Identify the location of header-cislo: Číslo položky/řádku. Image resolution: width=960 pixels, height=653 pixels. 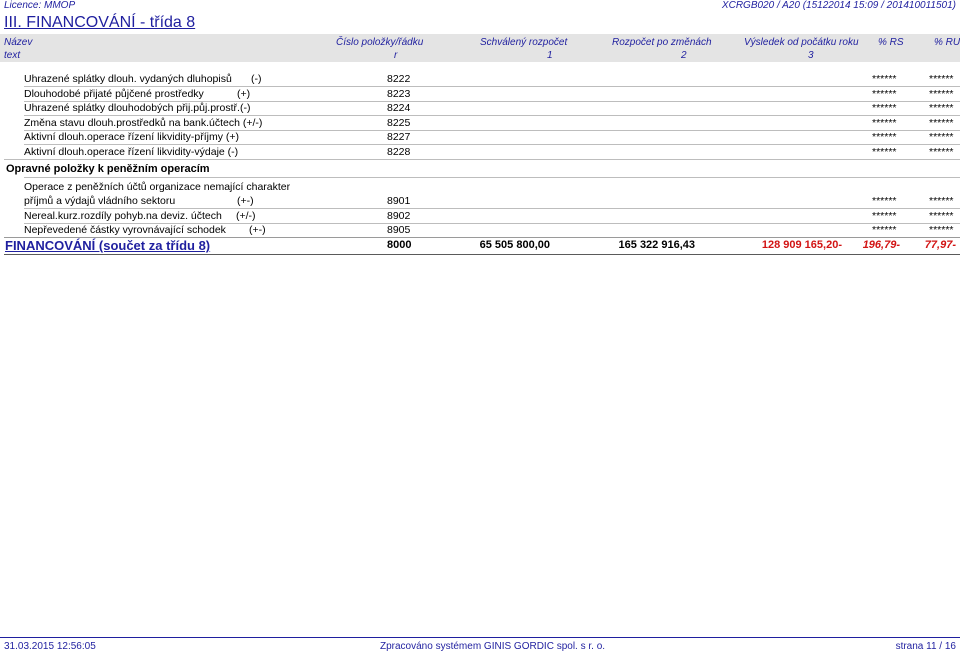
(380, 42).